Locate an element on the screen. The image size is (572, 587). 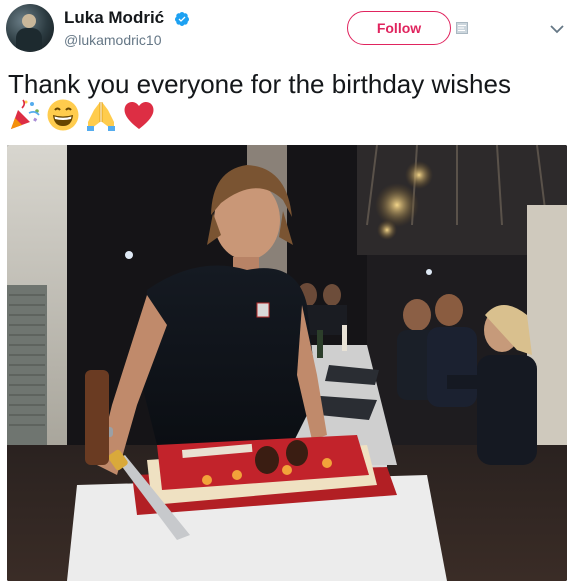
tweet-header: Luka Modrić @lukamodric10 Follow is located at coordinates (286, 30).